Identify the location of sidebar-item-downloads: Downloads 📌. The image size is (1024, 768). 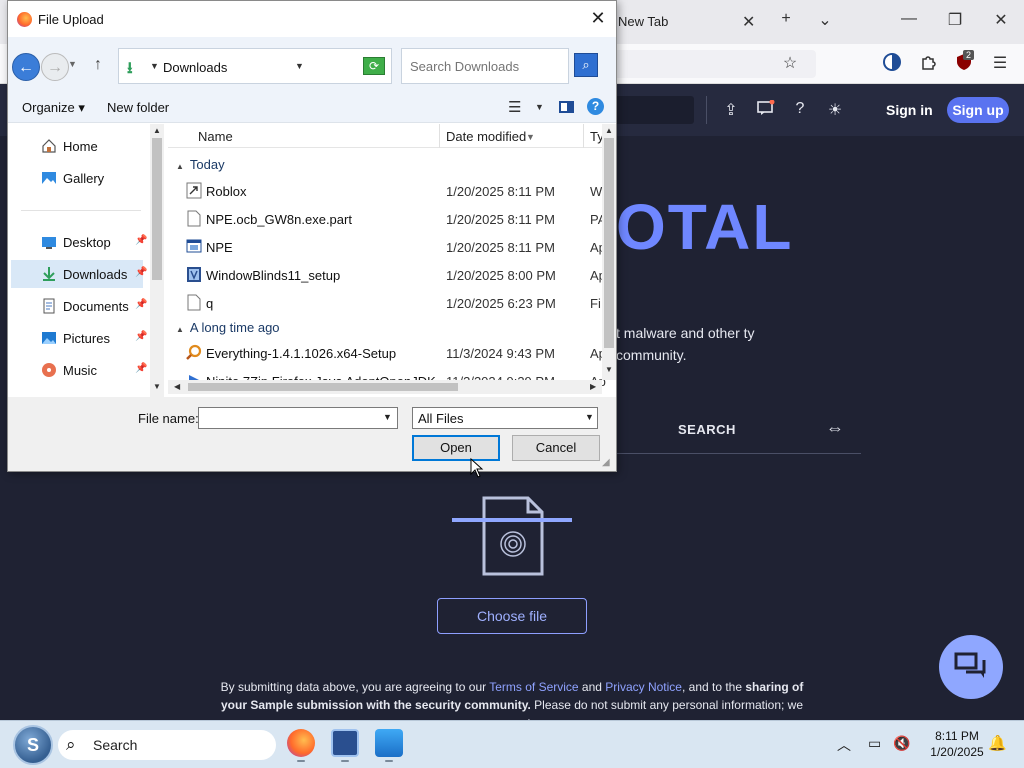
(79, 274).